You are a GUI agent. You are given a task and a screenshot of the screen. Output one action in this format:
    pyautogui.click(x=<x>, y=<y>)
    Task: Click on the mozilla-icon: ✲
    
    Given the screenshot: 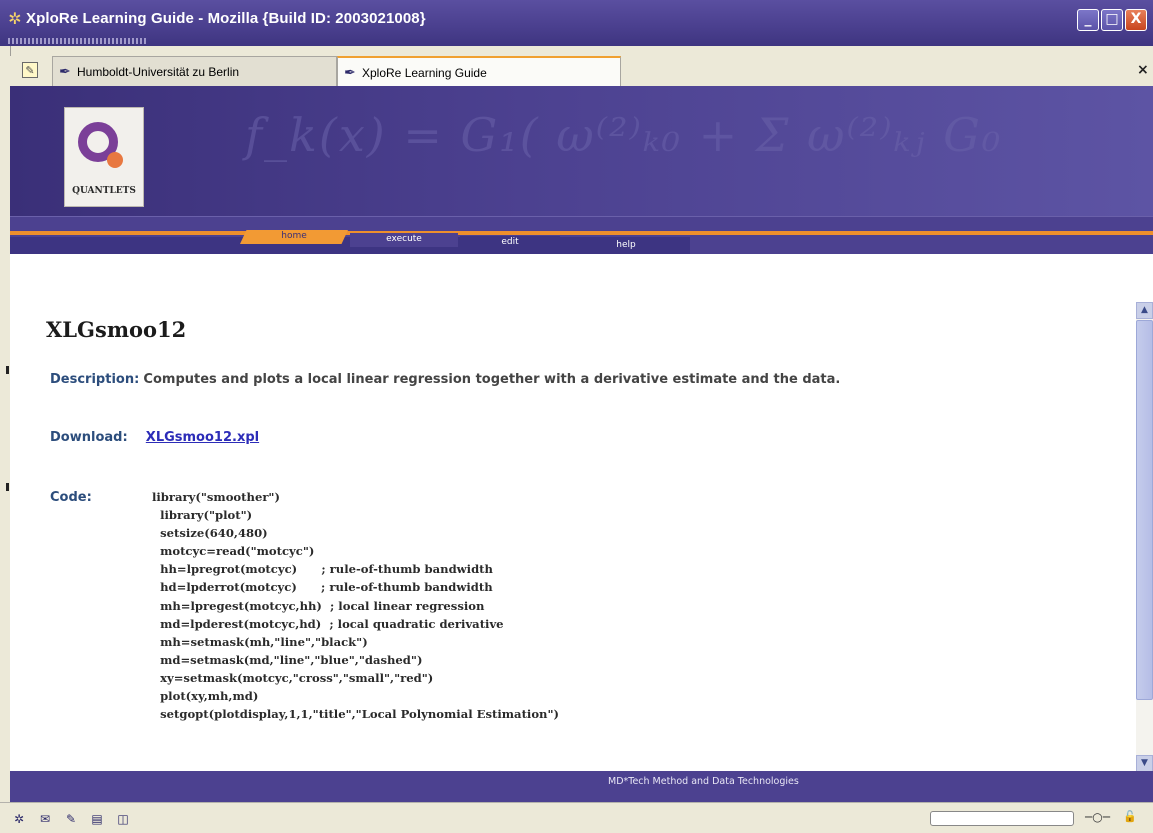 What is the action you would take?
    pyautogui.click(x=19, y=819)
    